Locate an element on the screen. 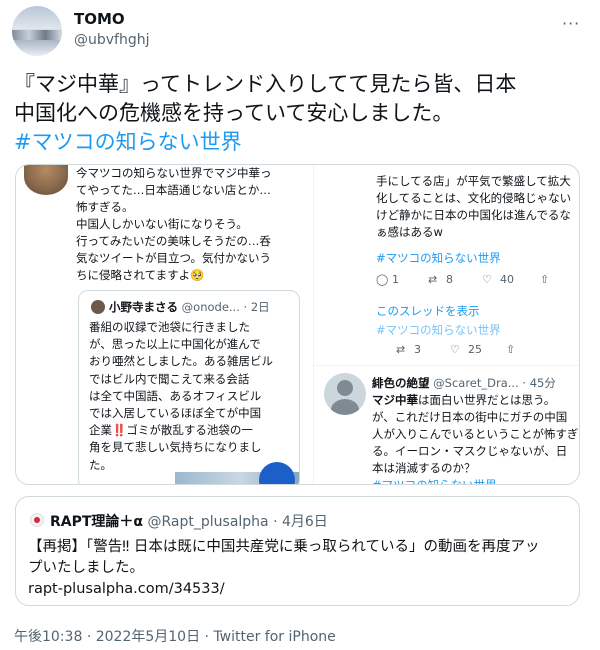  quoted-tweet-name: RAPT理論＋α is located at coordinates (97, 522).